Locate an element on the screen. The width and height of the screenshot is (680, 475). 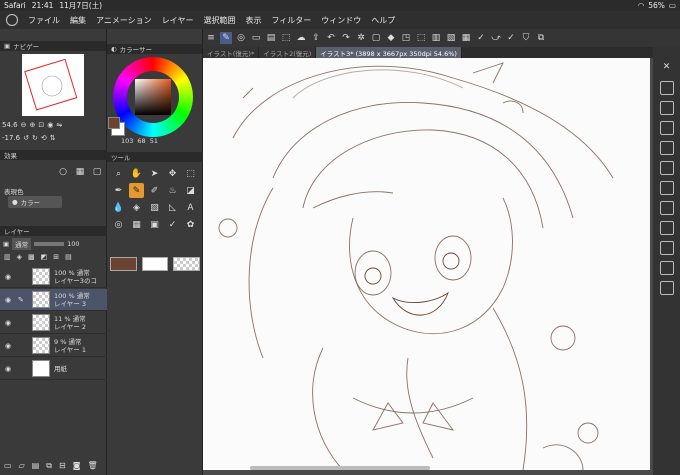
brush-size-icon is located at coordinates (666, 228).